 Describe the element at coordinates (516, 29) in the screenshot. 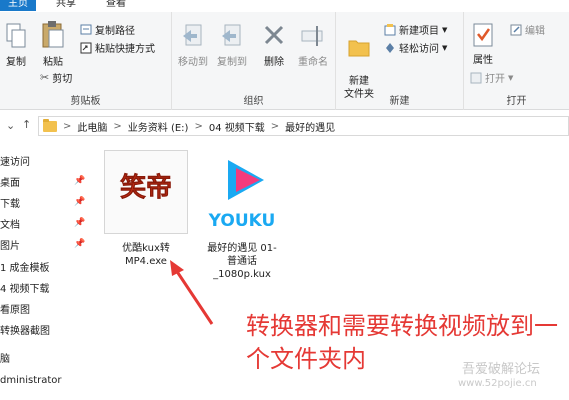

I see `edit-icon` at that location.